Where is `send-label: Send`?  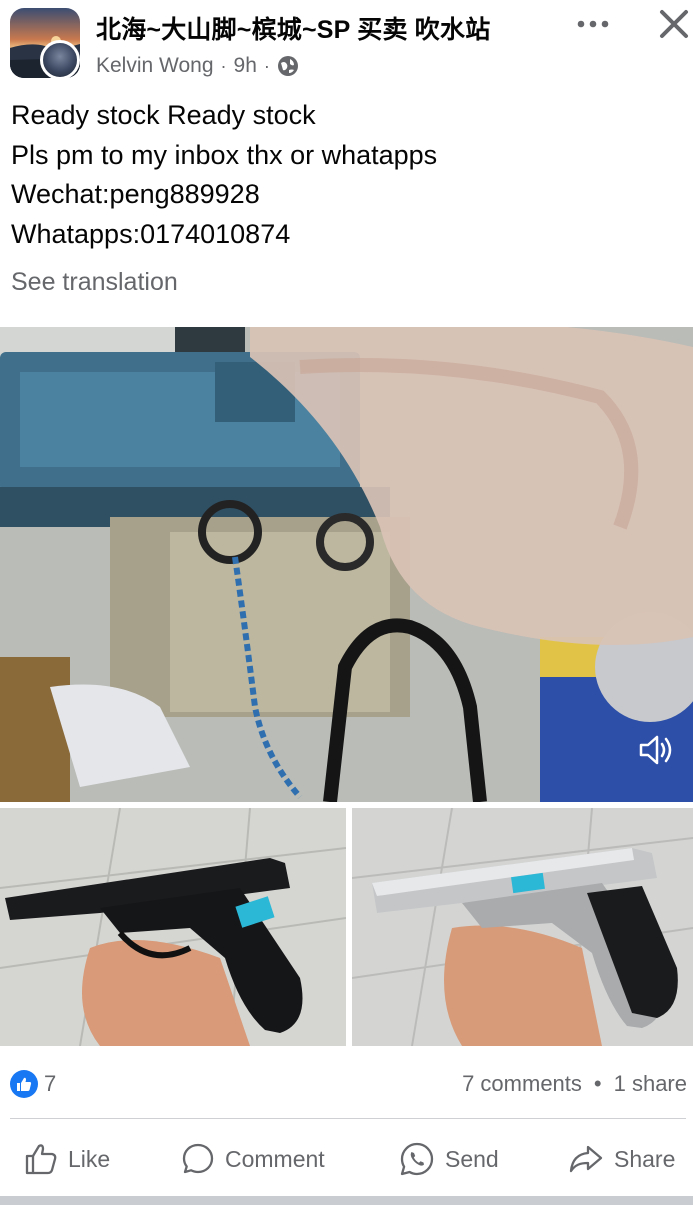 send-label: Send is located at coordinates (472, 1158).